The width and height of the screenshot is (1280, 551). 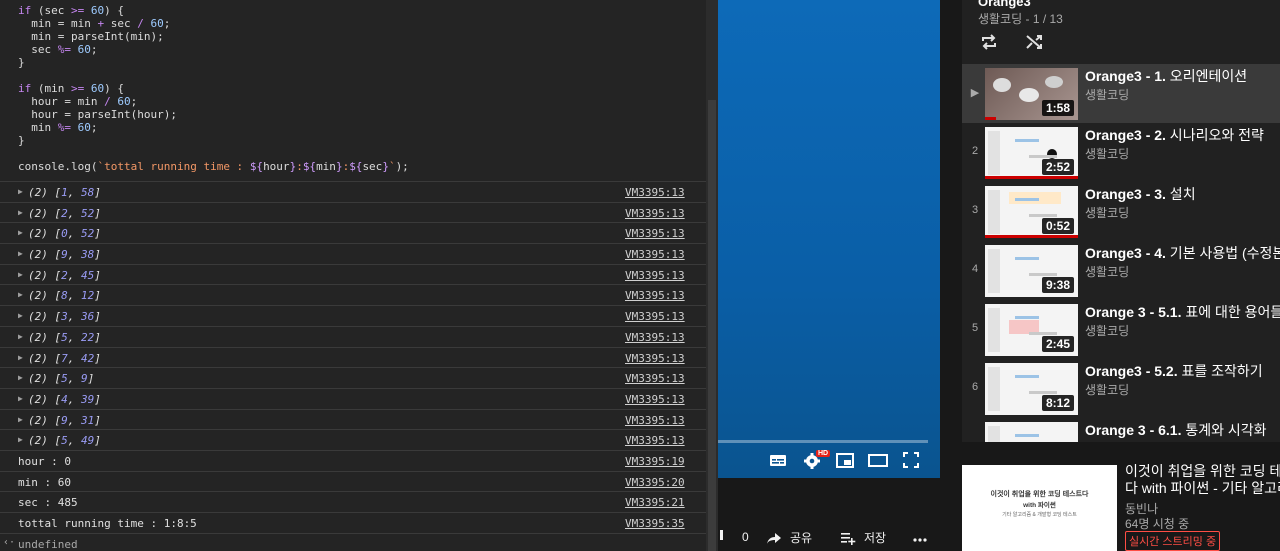 I want to click on video-progress-bar, so click(x=823, y=441).